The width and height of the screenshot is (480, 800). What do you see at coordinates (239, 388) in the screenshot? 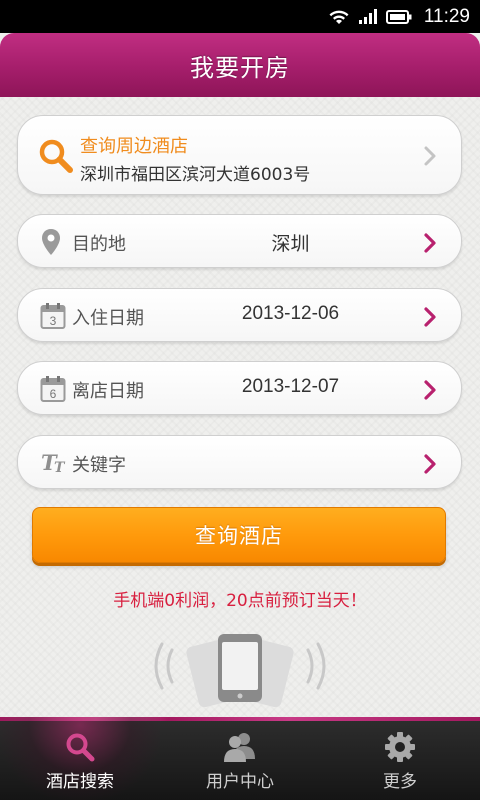
I see `checkout-date-row: 6 离店日期 2013-12-07` at bounding box center [239, 388].